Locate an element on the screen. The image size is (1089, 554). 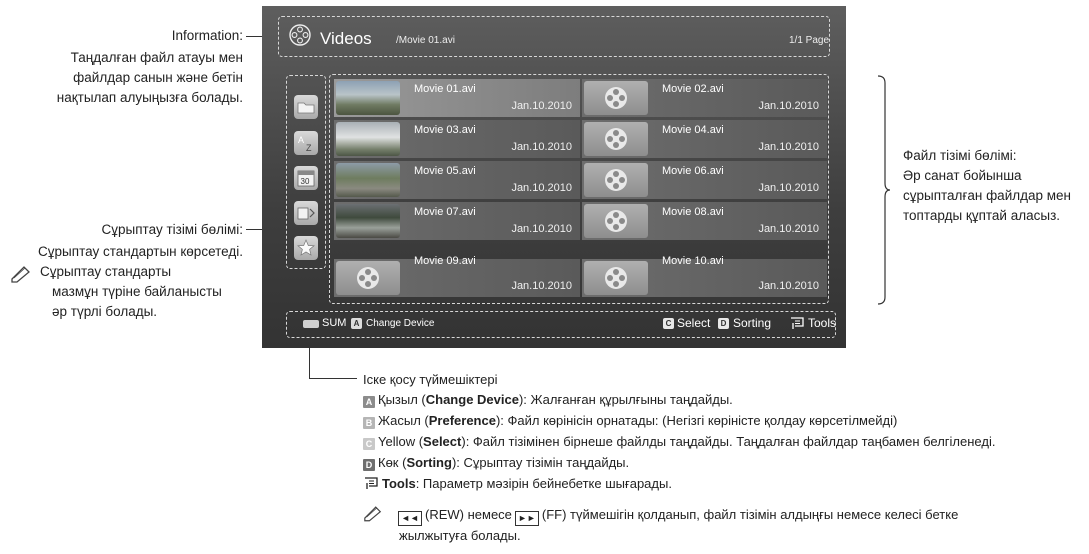
information-line-2: файлдар санын және бетін is located at coordinates (158, 77).